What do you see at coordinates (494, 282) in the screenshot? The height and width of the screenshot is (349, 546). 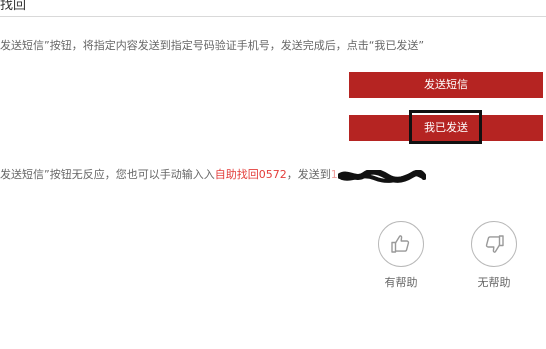 I see `unhelpful-label: 无帮助` at bounding box center [494, 282].